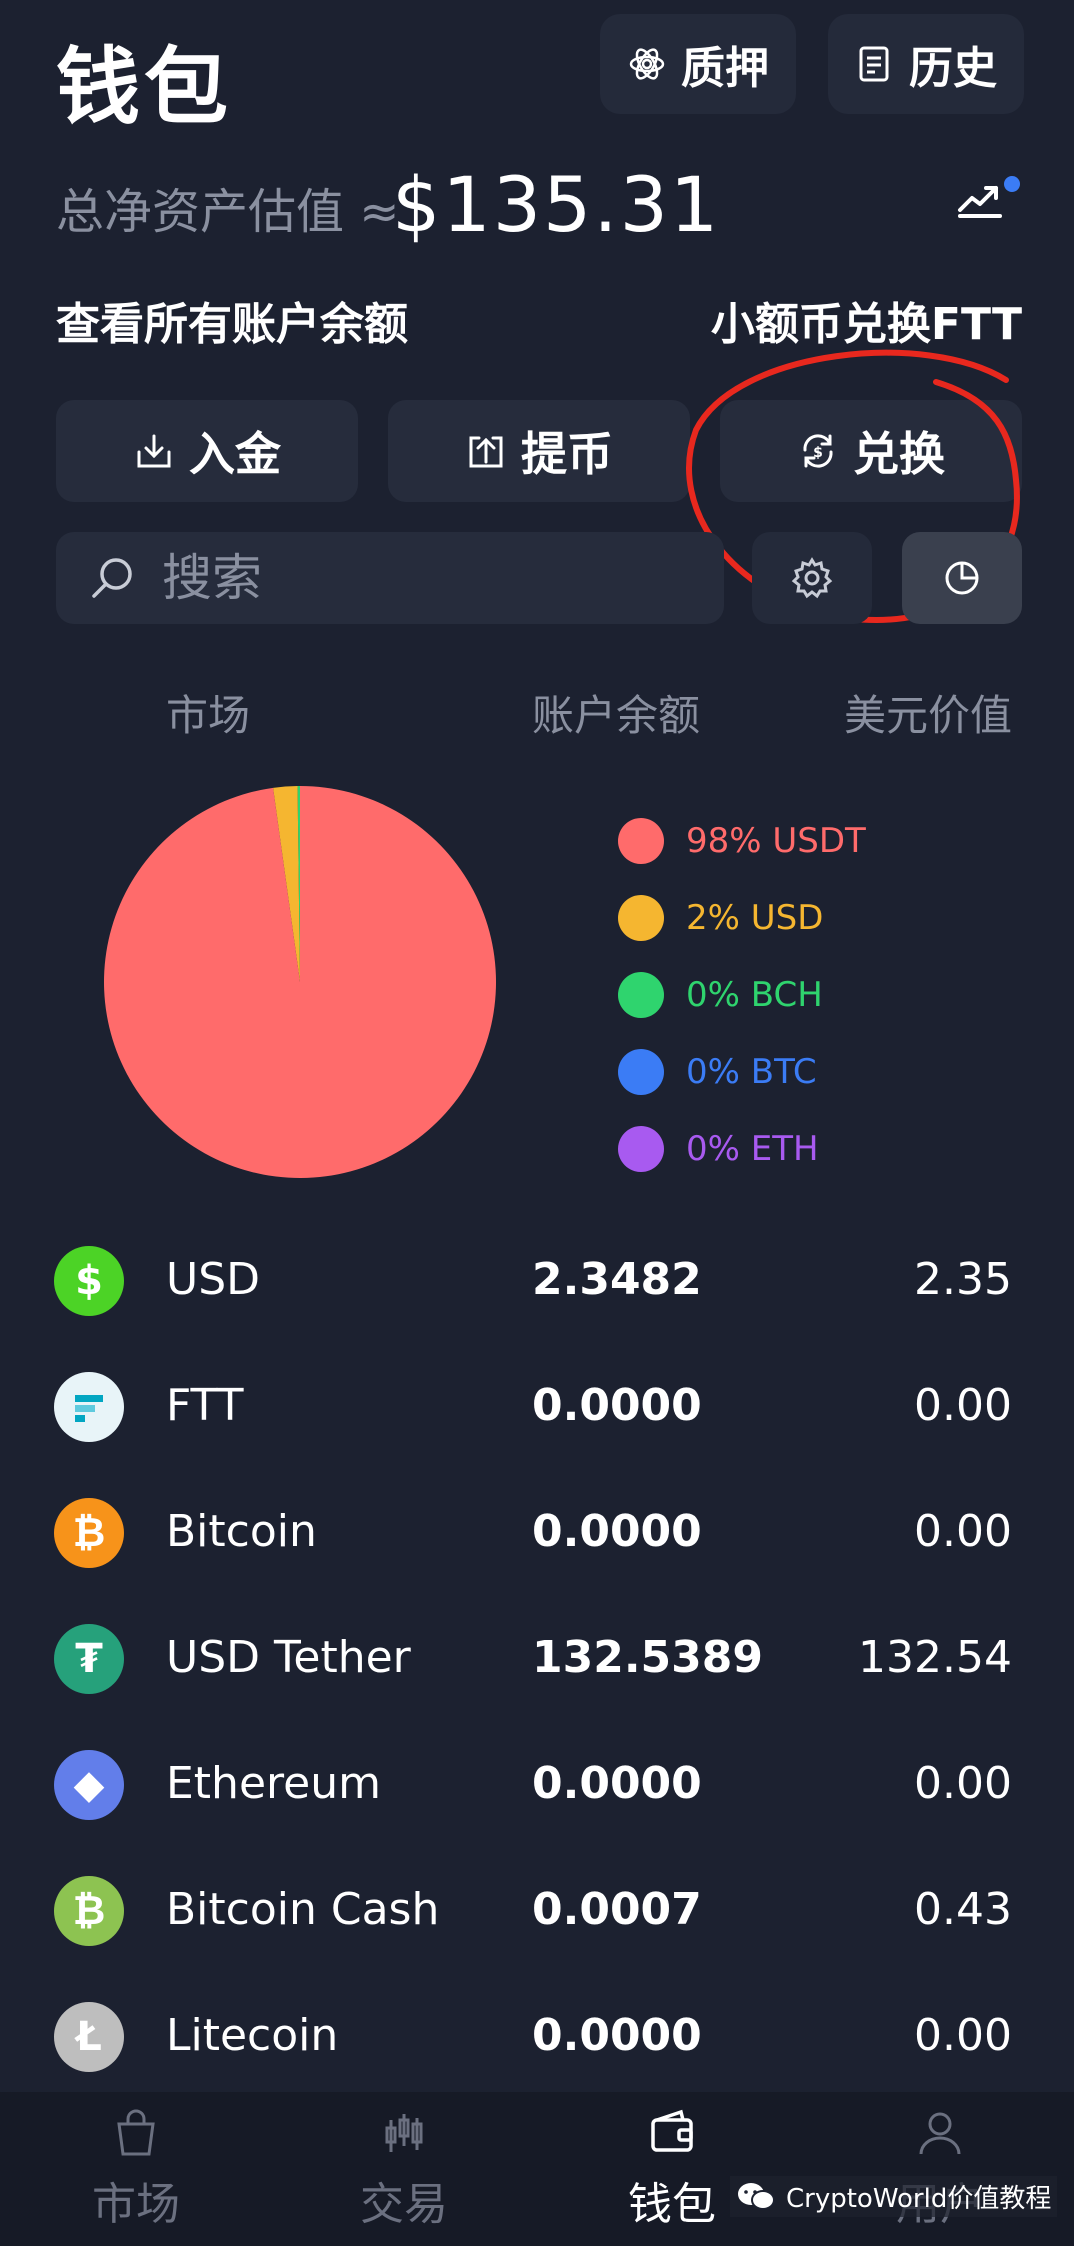 The width and height of the screenshot is (1074, 2246). I want to click on coin-name: Litecoin, so click(252, 2035).